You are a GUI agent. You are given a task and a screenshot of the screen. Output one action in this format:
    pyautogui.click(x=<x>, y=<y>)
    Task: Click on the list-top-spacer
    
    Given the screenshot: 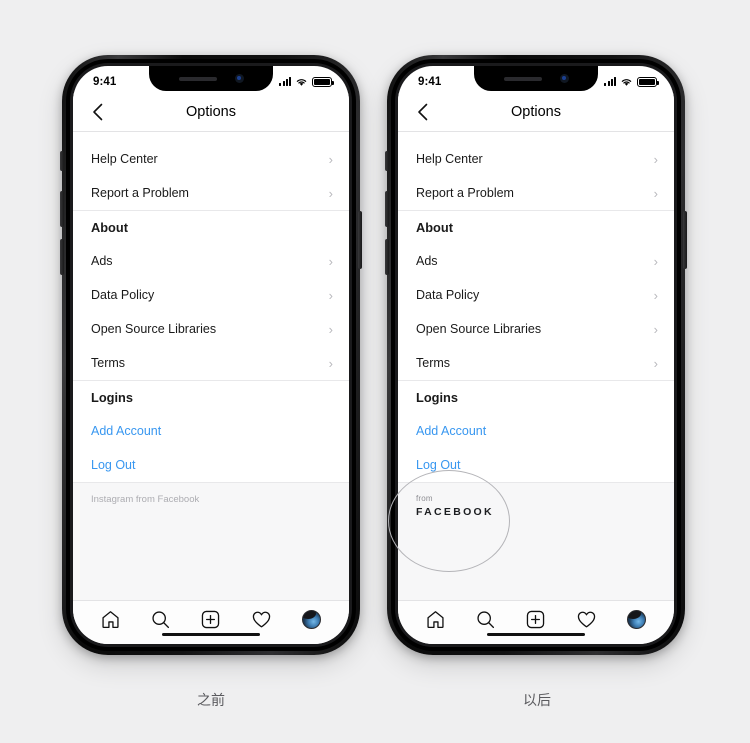 What is the action you would take?
    pyautogui.click(x=211, y=137)
    